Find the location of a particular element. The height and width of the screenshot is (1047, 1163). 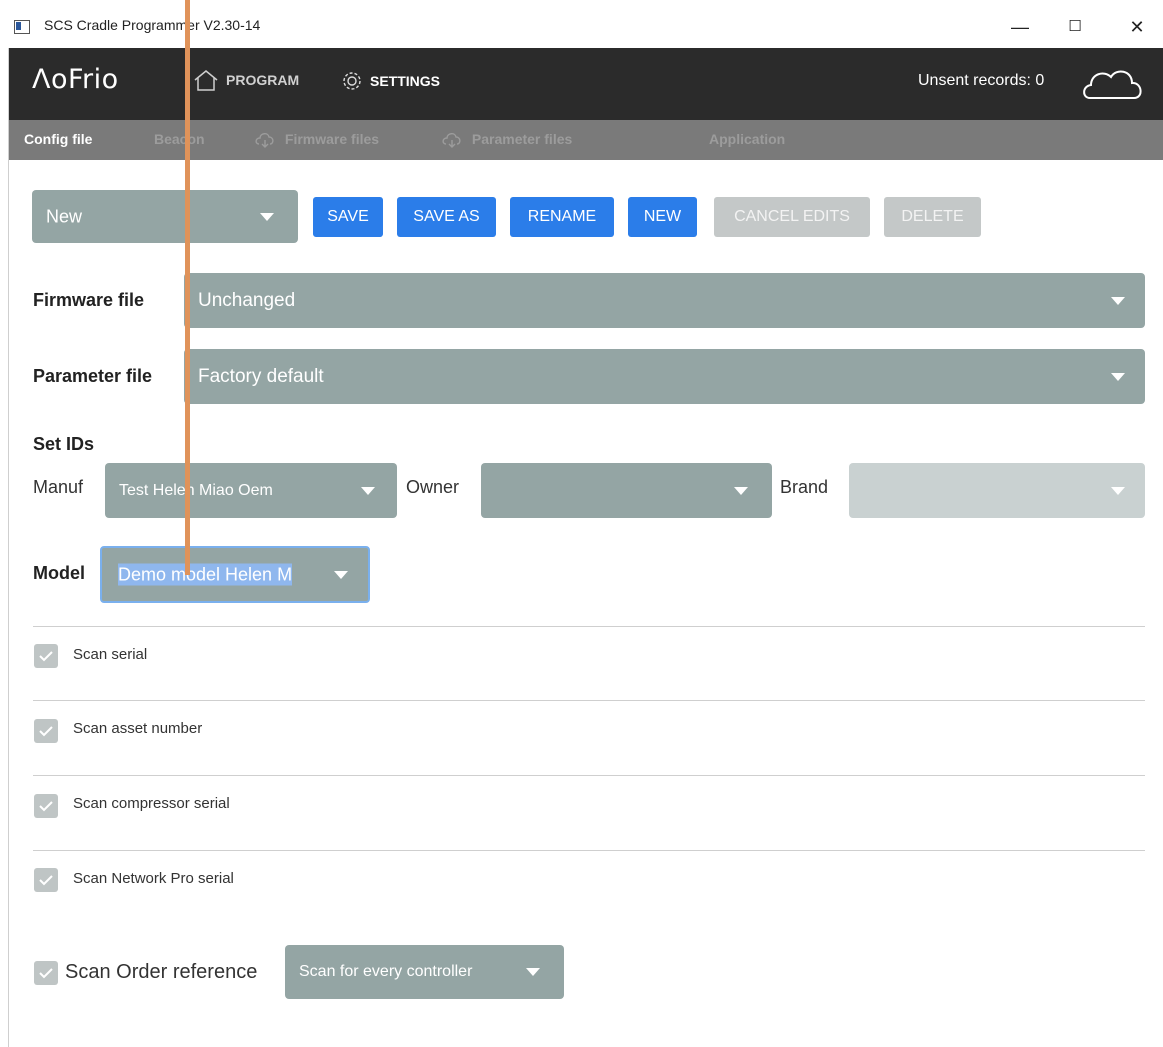

maximize-button: ☐ is located at coordinates (1075, 27).